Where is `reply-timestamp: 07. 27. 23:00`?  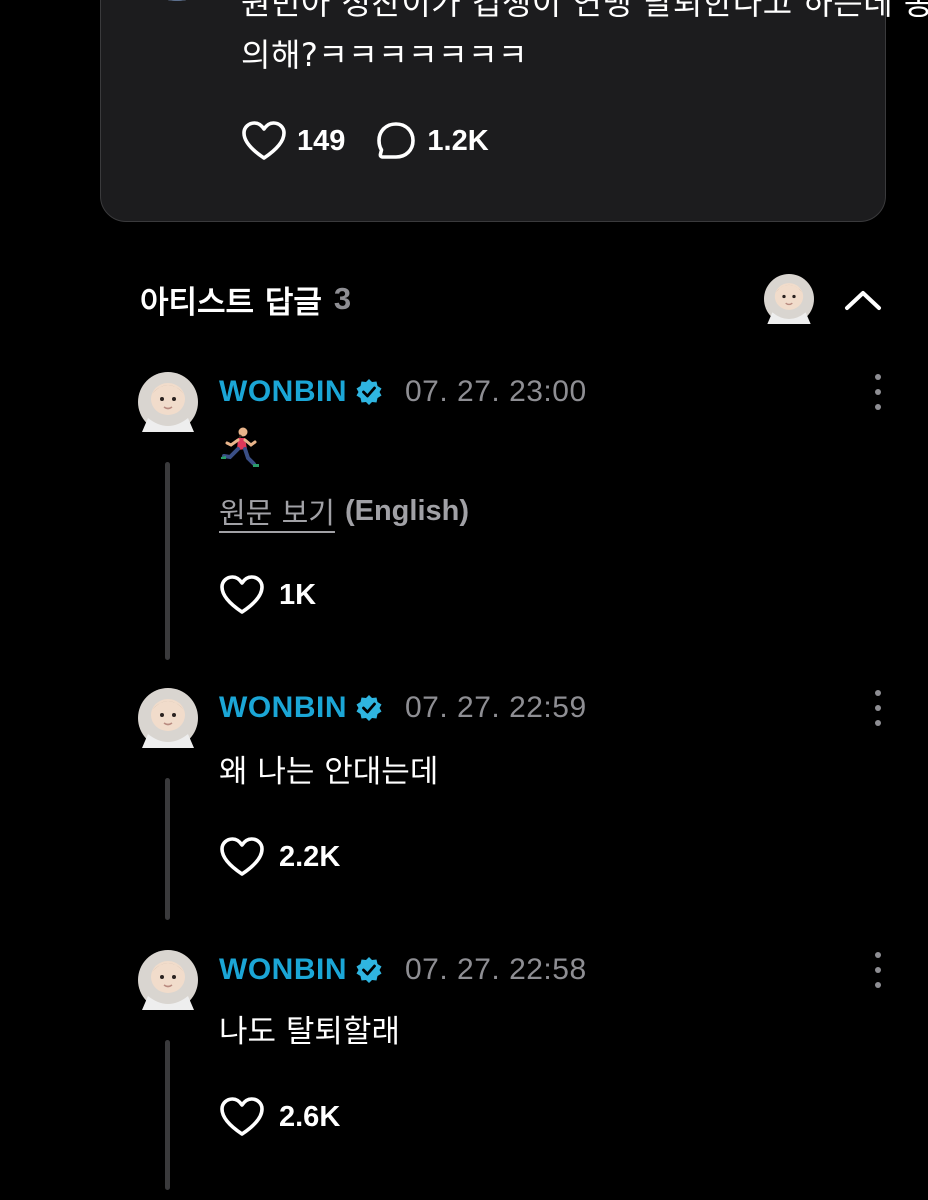
reply-timestamp: 07. 27. 23:00 is located at coordinates (495, 391).